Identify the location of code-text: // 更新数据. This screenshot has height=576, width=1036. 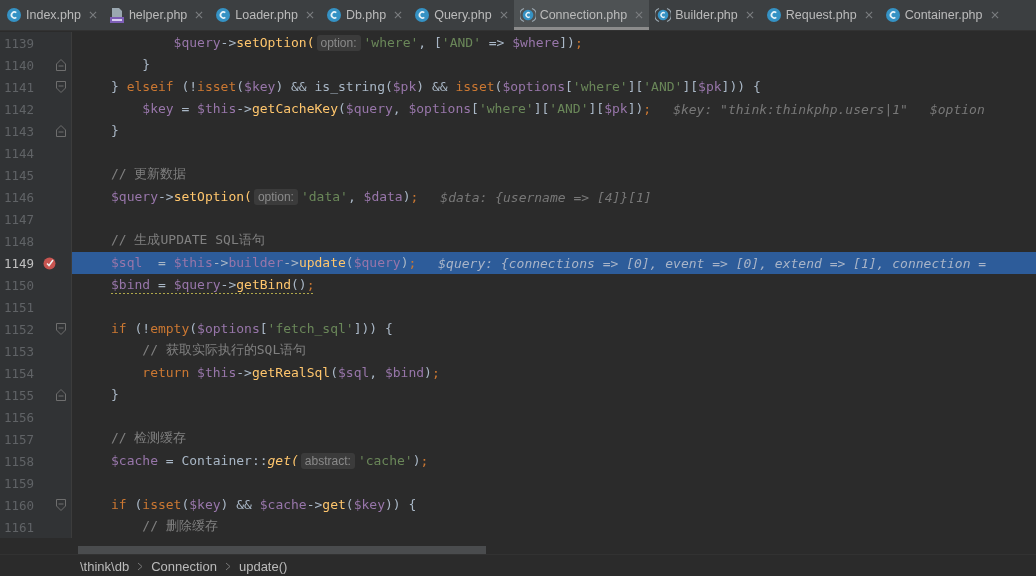
(149, 174).